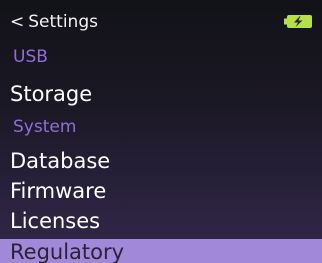 The height and width of the screenshot is (263, 322). Describe the element at coordinates (60, 161) in the screenshot. I see `menu-item-database: Database` at that location.